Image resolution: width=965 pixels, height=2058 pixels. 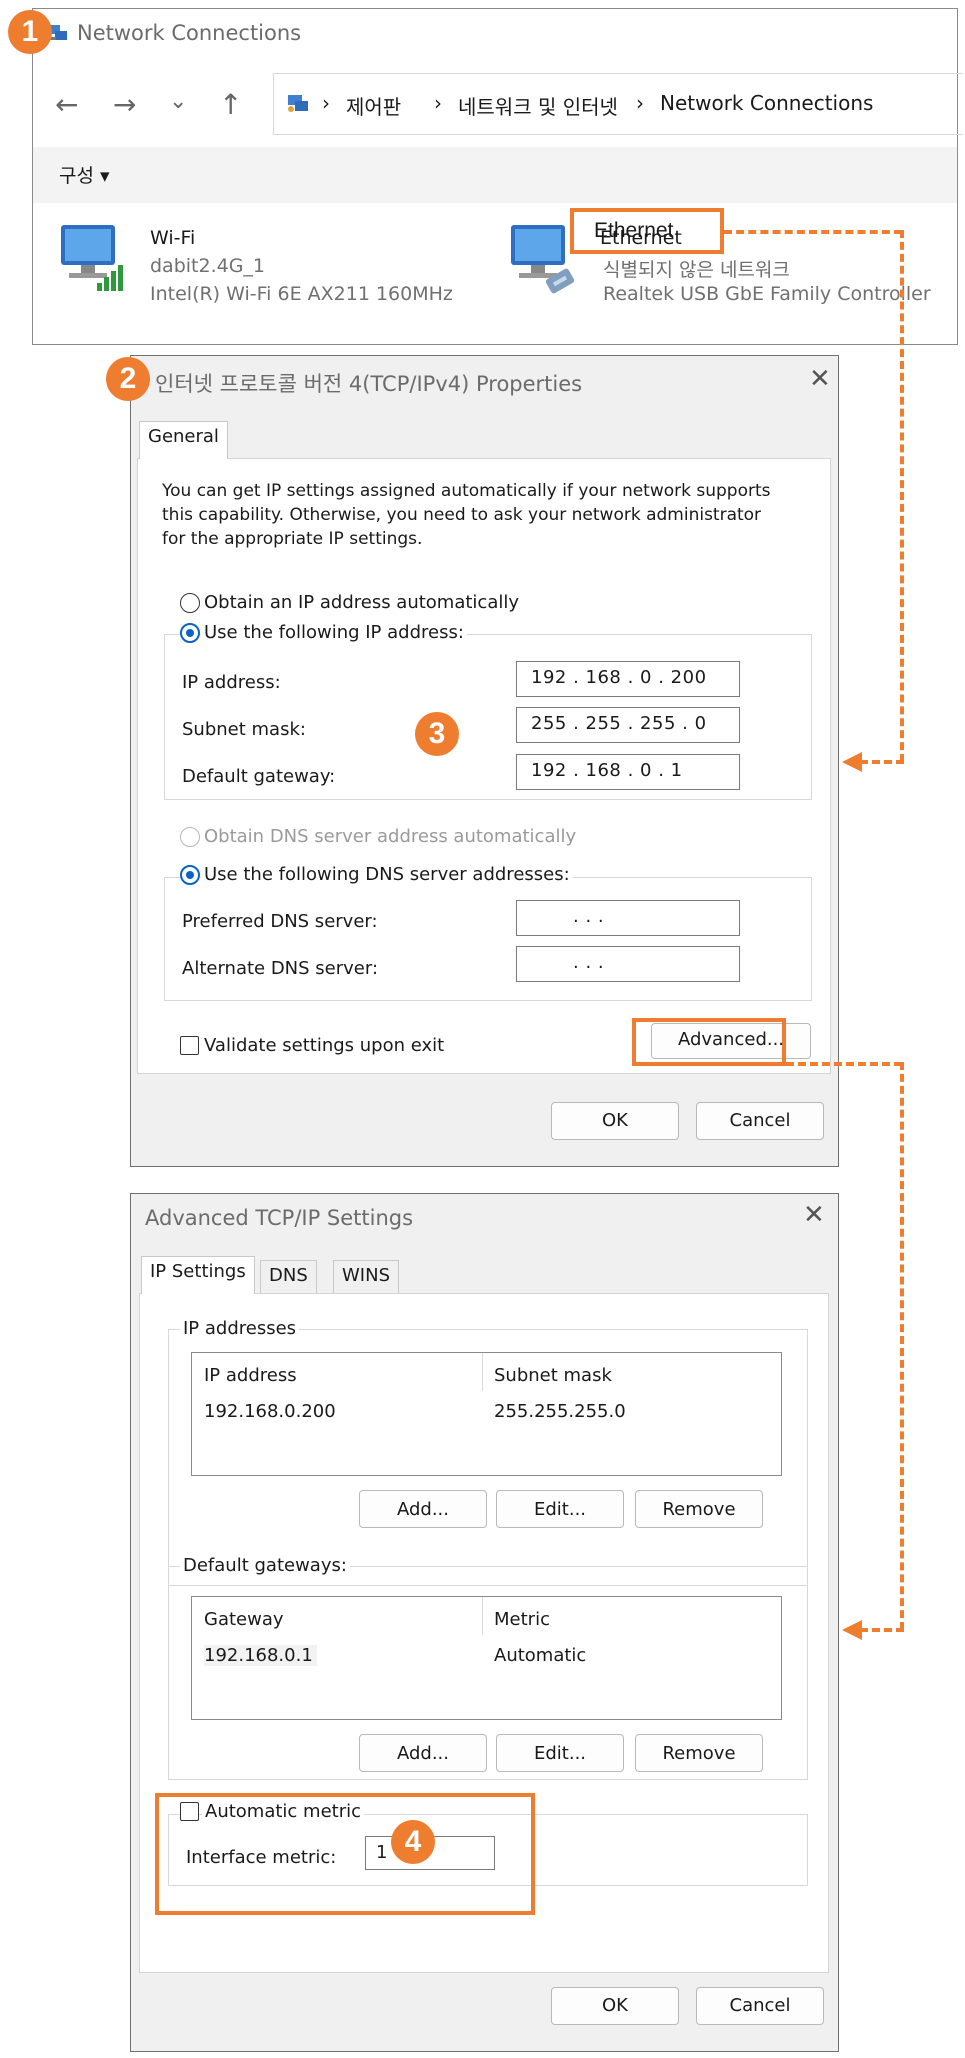 I want to click on command-bar: 구성 ▾, so click(x=495, y=175).